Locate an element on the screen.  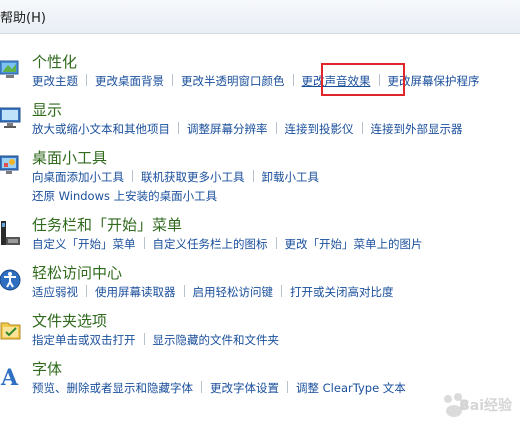
link-add-gadgets: 向桌面添加小工具 is located at coordinates (78, 177).